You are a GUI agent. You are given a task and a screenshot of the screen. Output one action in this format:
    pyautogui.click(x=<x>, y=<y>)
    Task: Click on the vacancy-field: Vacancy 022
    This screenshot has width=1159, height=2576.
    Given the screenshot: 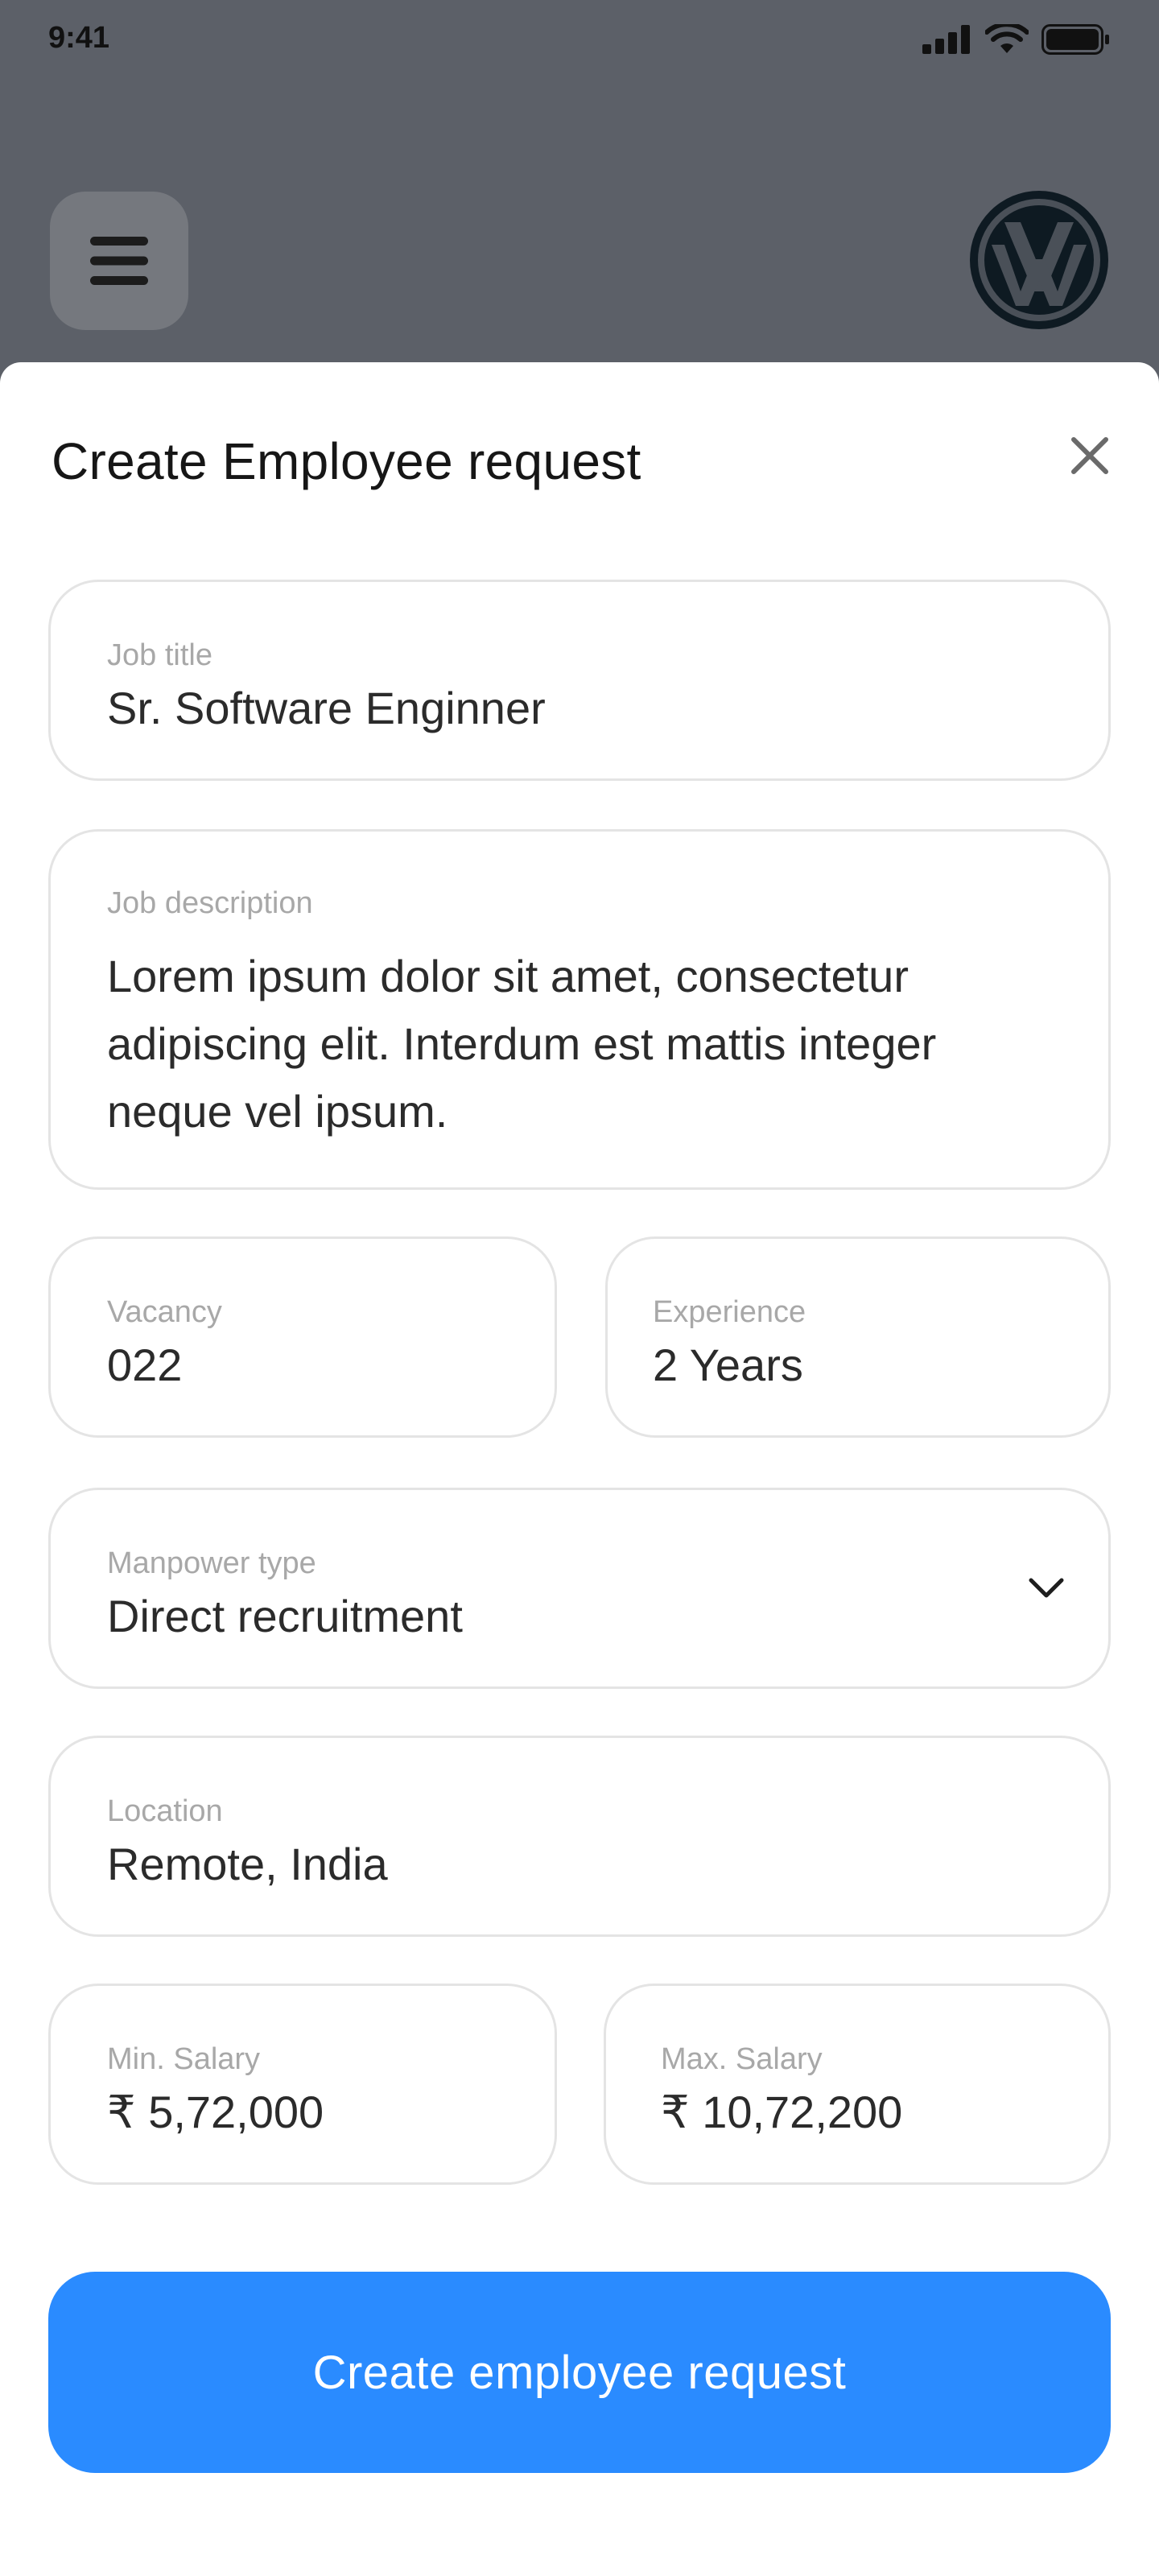 What is the action you would take?
    pyautogui.click(x=302, y=1337)
    